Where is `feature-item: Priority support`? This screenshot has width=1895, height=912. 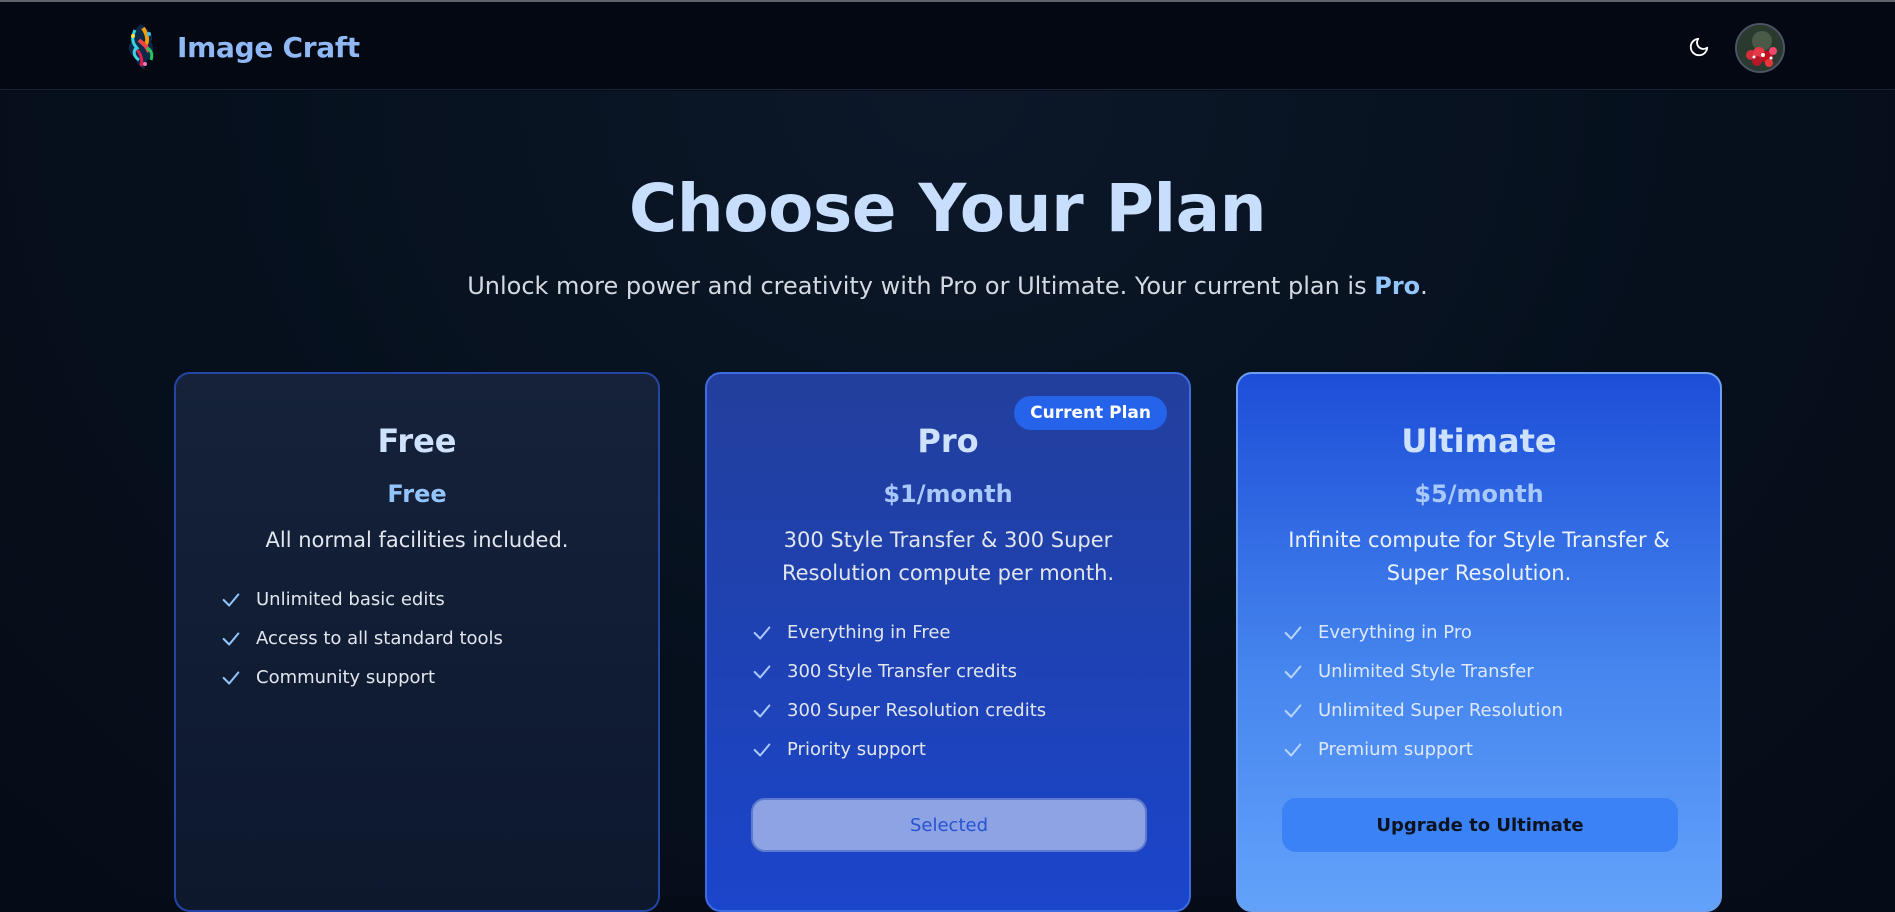
feature-item: Priority support is located at coordinates (898, 749).